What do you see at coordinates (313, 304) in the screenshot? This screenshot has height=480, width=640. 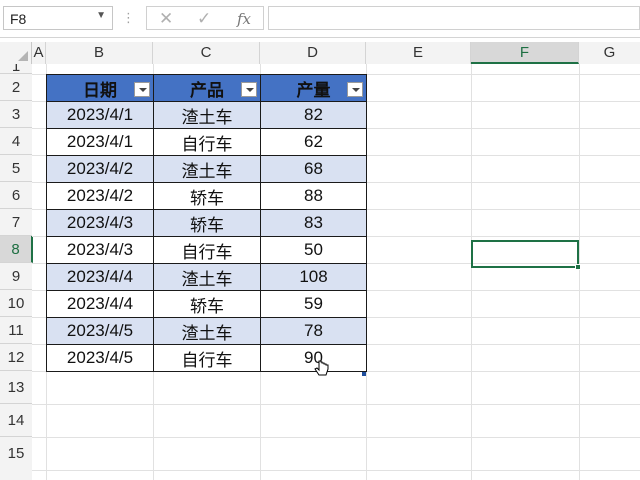 I see `table-cell: 59` at bounding box center [313, 304].